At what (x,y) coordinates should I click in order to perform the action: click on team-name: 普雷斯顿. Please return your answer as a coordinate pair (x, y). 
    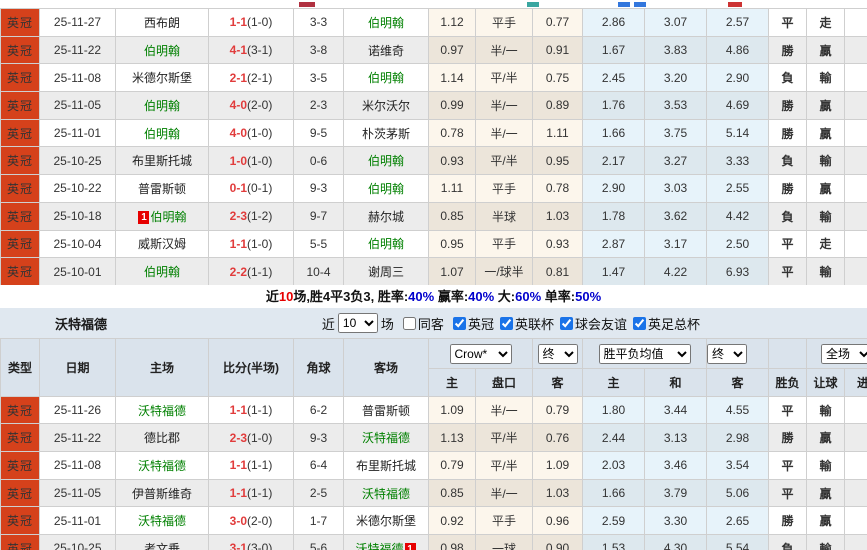
    Looking at the image, I should click on (161, 188).